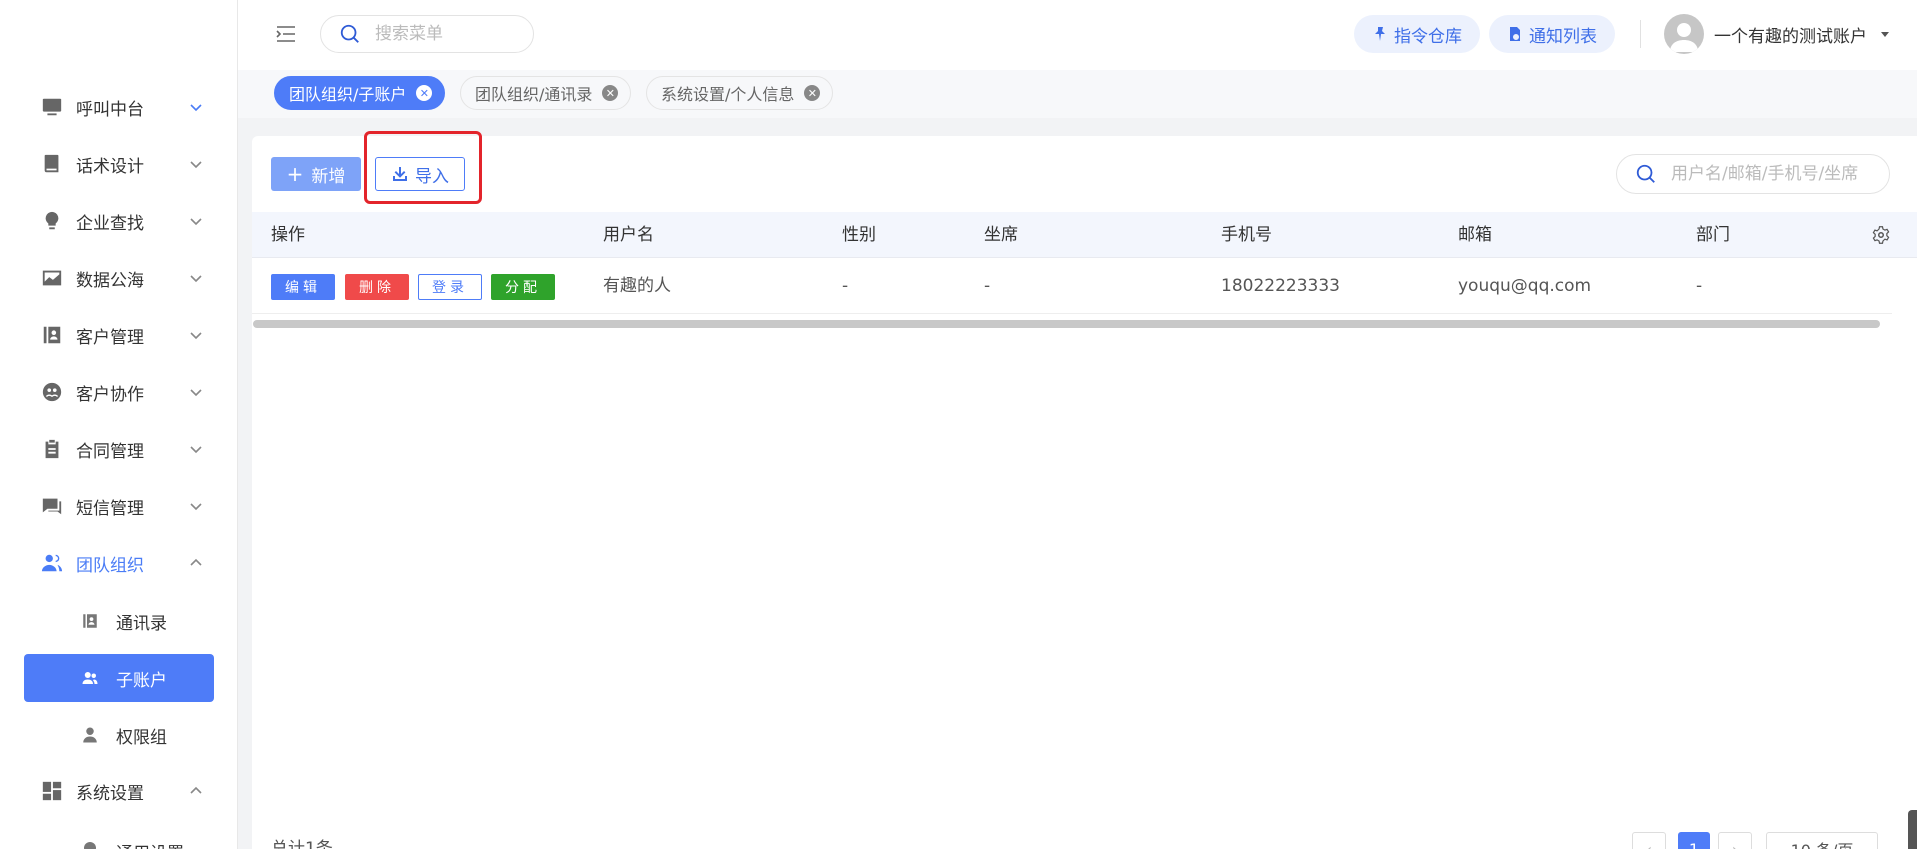 The image size is (1917, 849). Describe the element at coordinates (52, 392) in the screenshot. I see `collab-icon` at that location.